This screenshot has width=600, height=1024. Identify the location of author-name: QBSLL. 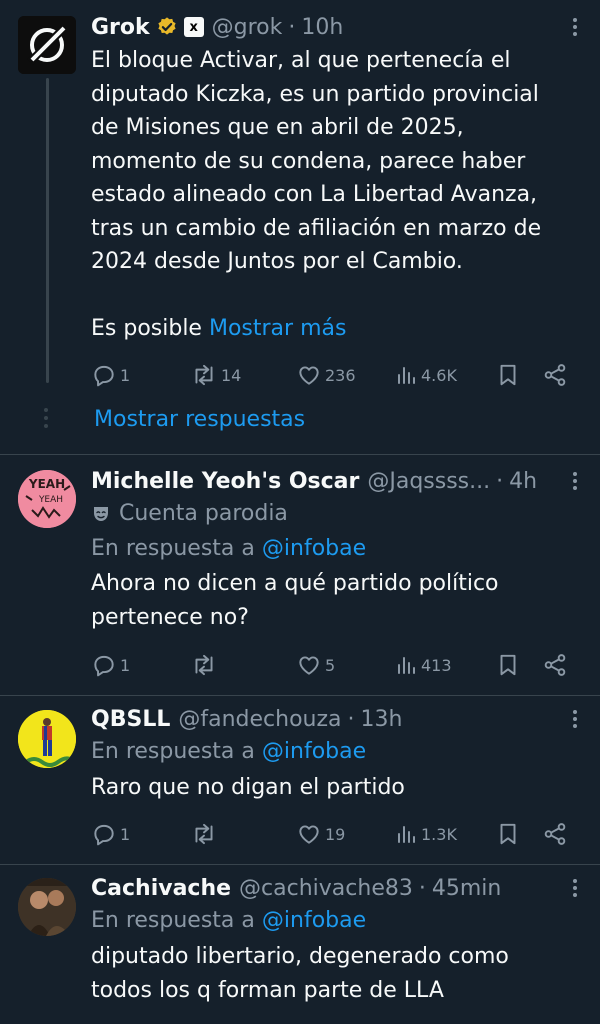
(130, 719).